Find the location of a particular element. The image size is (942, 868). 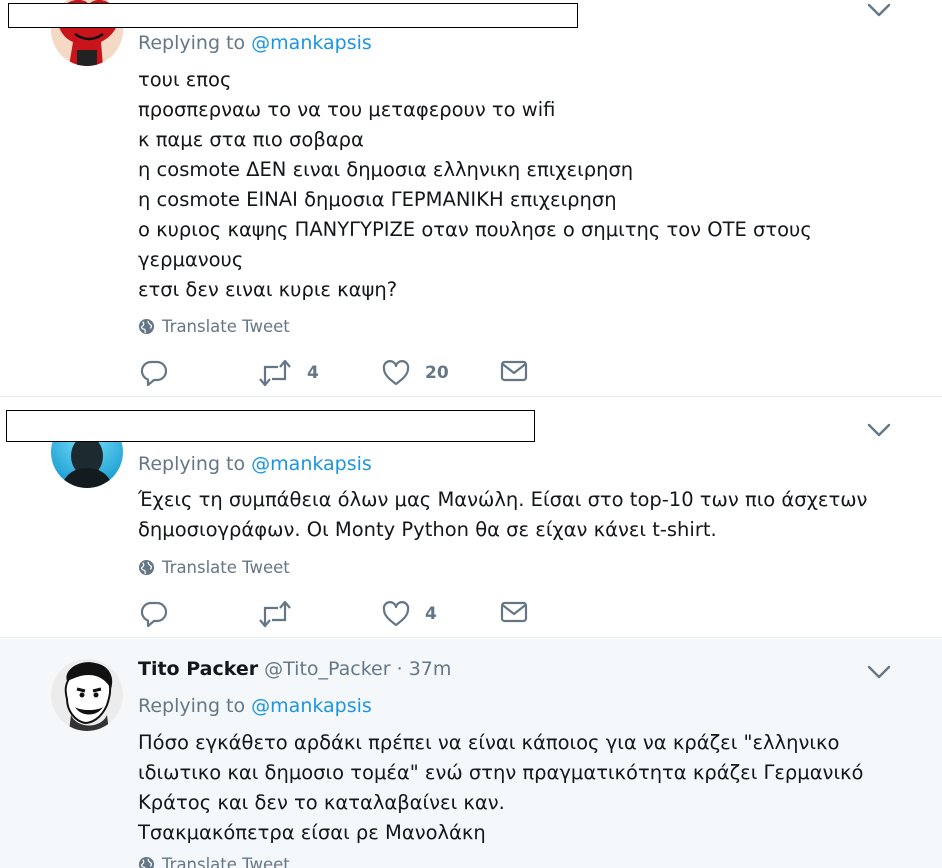

like-count: 20 is located at coordinates (437, 373).